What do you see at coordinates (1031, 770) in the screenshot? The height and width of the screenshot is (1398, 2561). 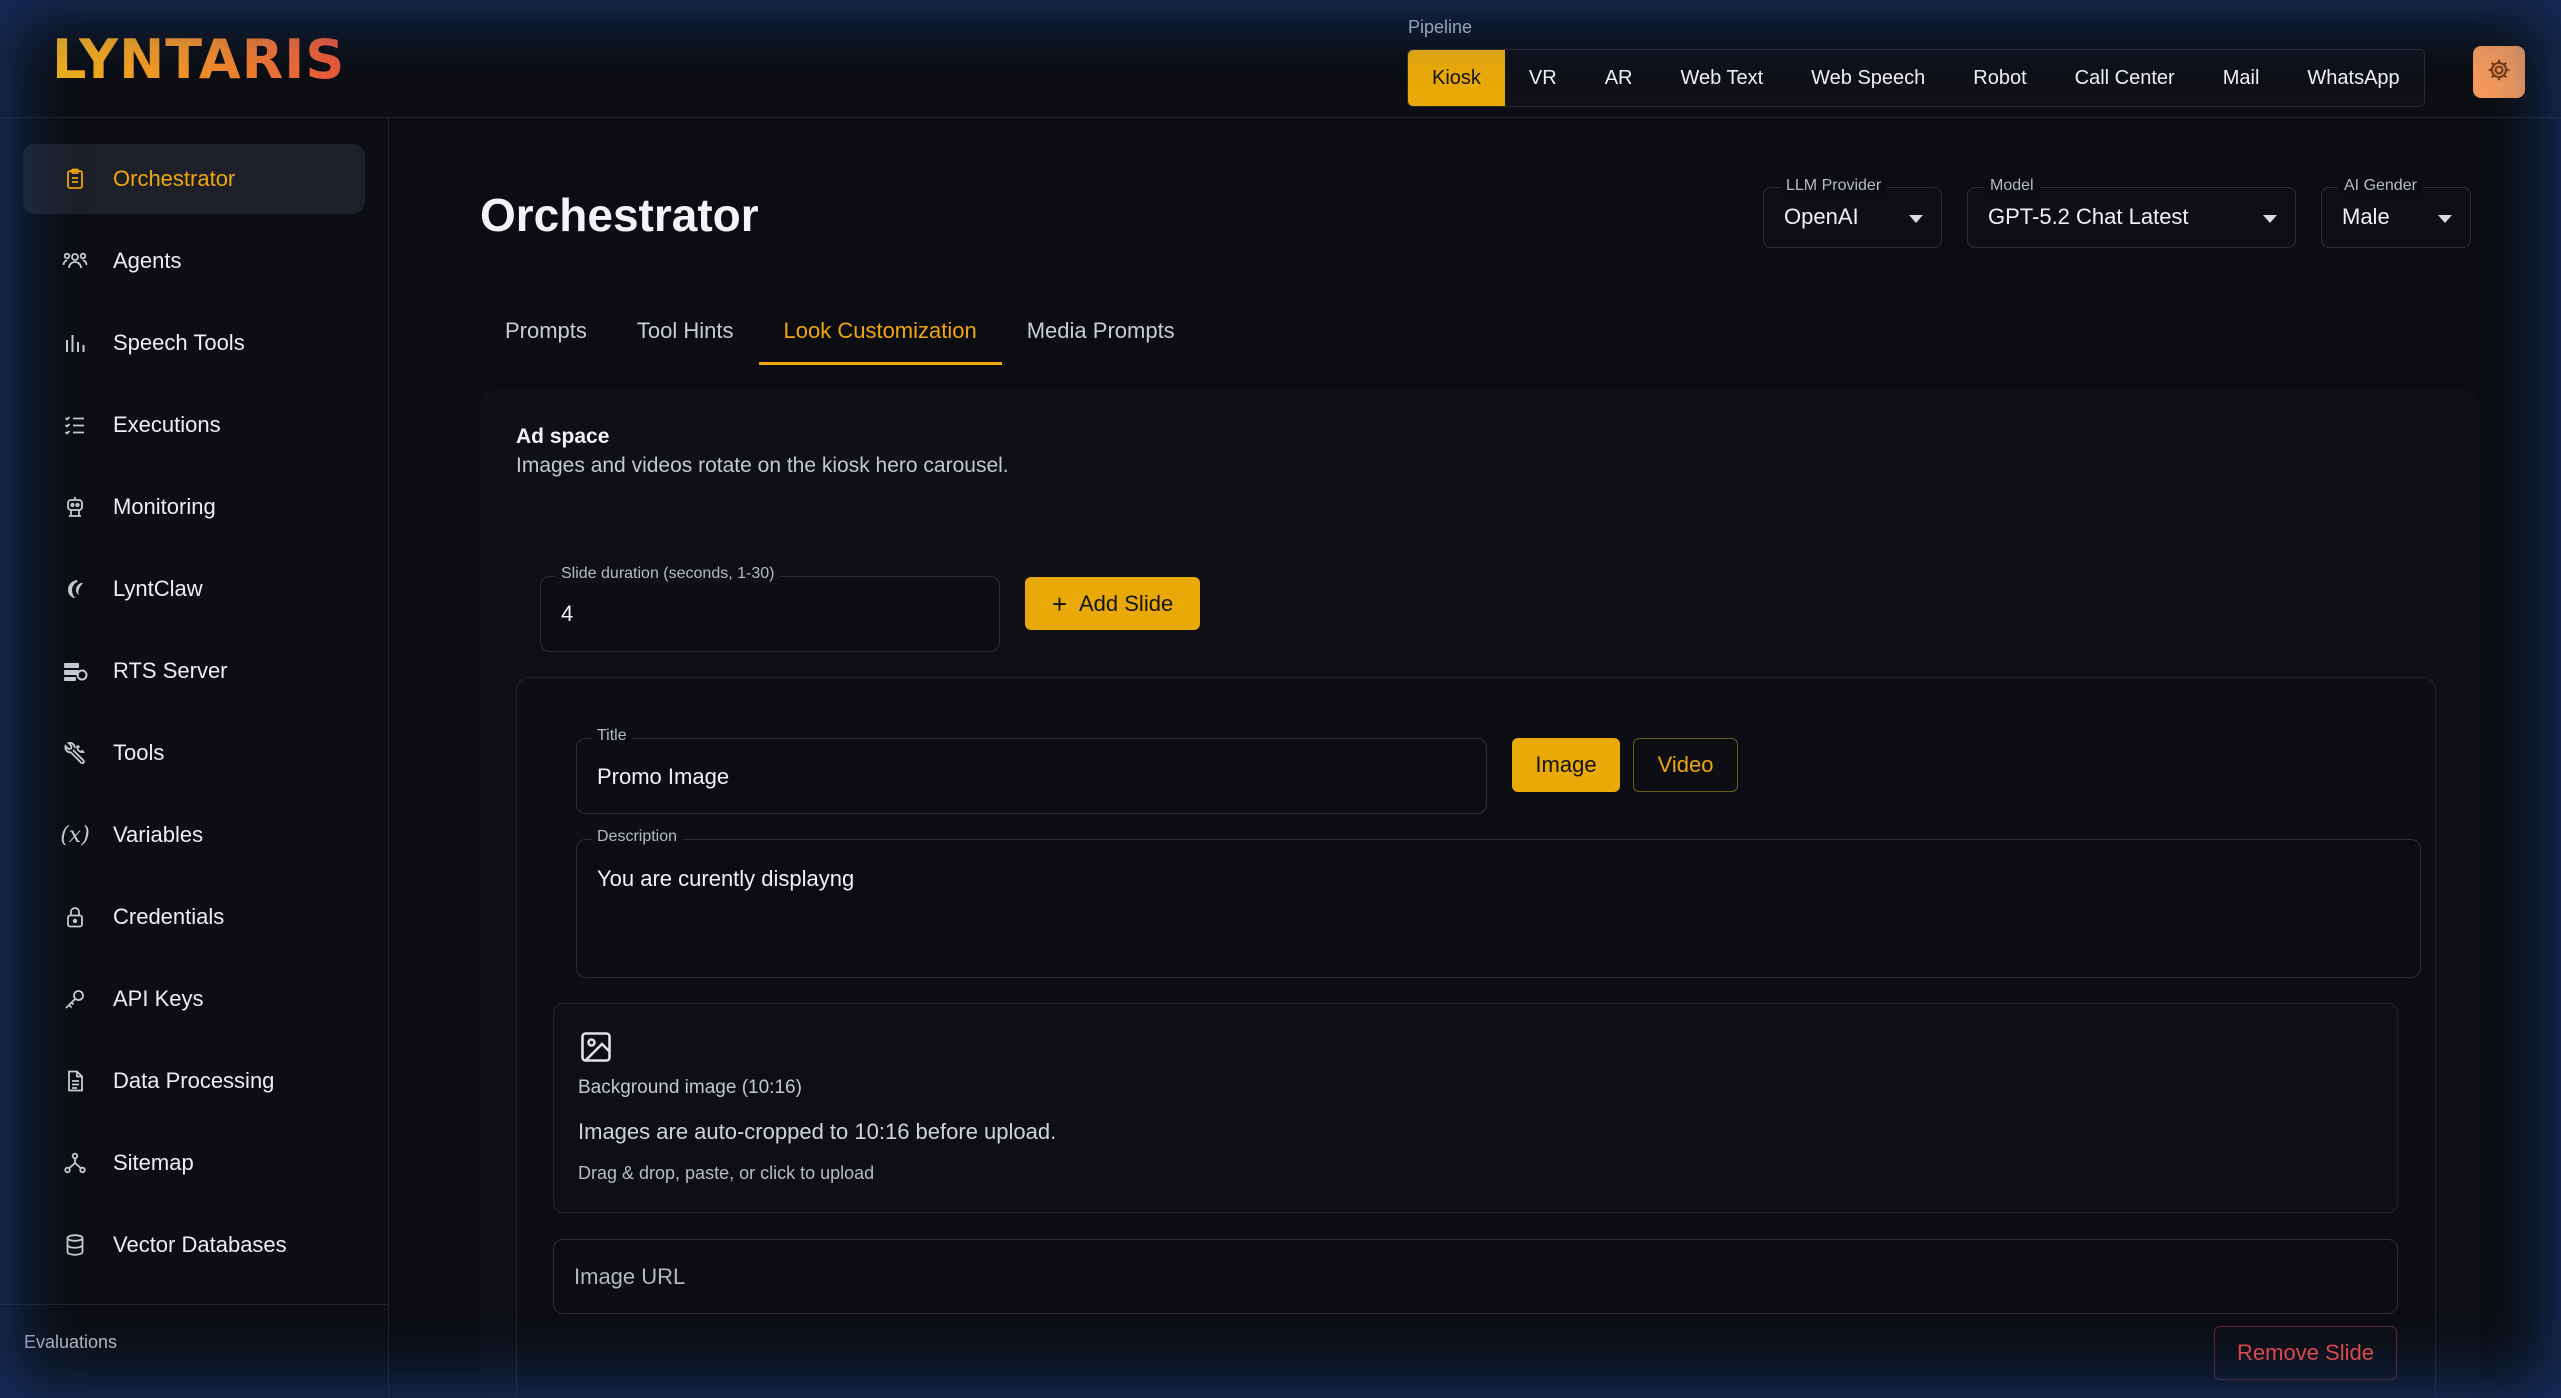 I see `slide-title-field: Title Promo Image` at bounding box center [1031, 770].